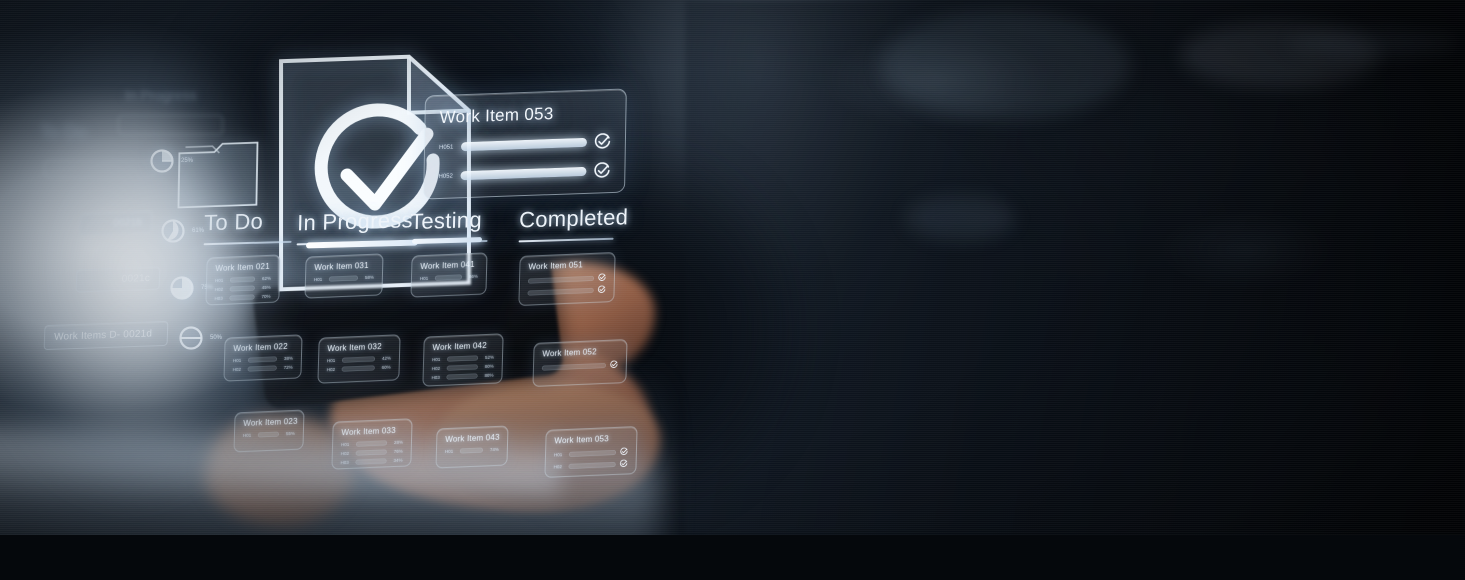  I want to click on card-completed-2: Work Item 053 H01 H02, so click(591, 452).